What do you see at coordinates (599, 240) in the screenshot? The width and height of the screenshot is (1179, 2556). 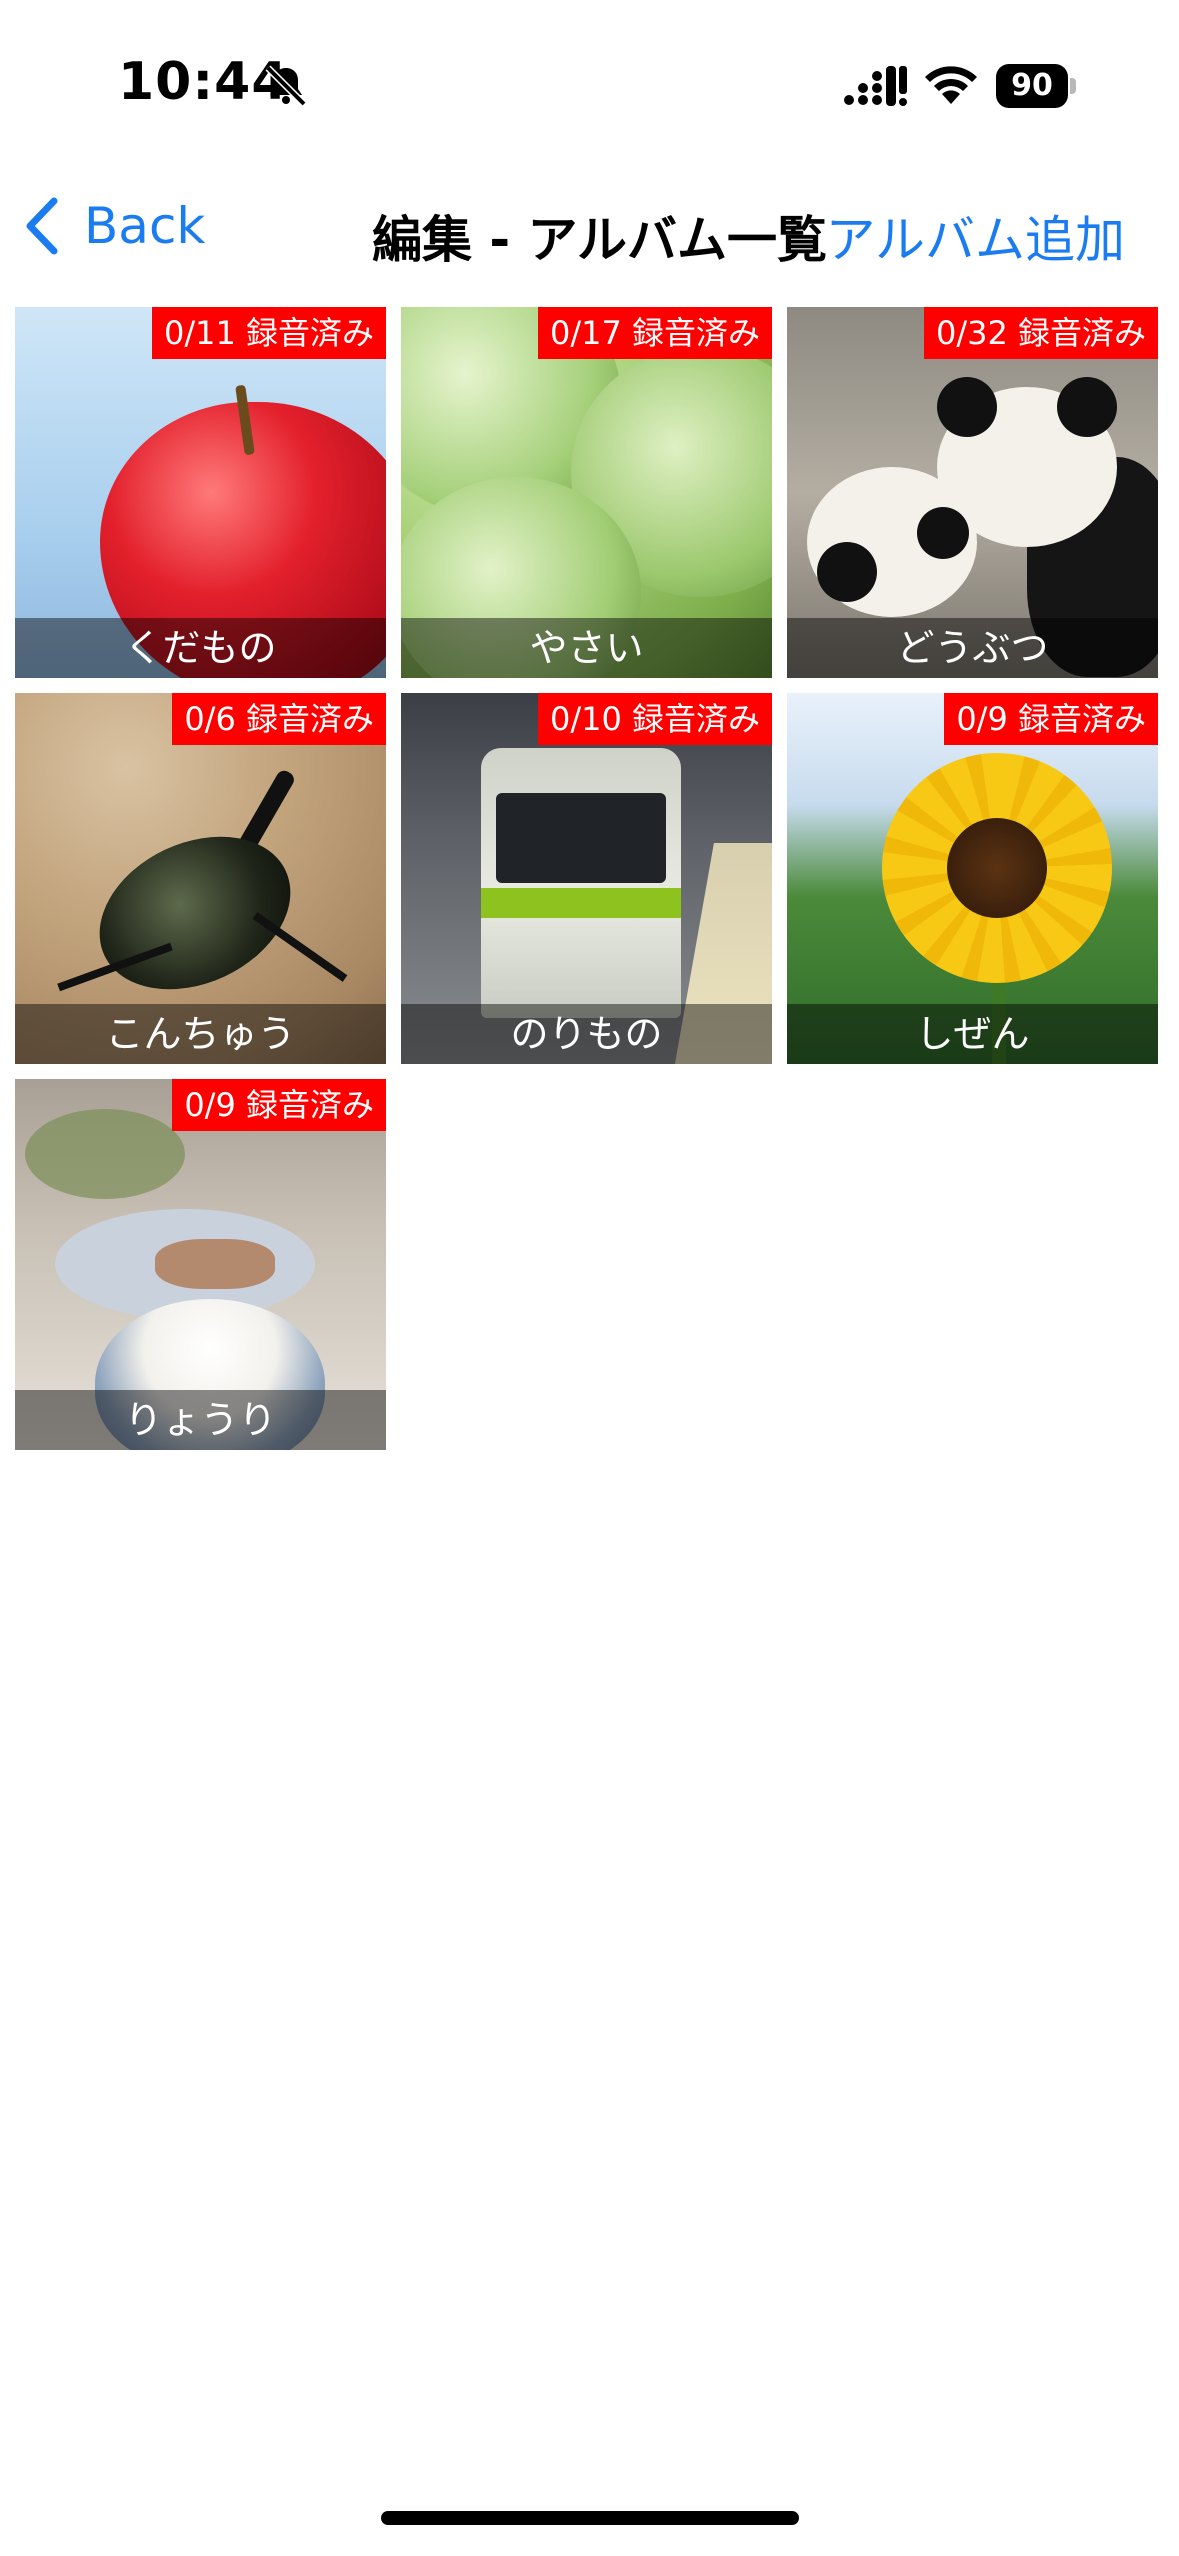 I see `page-title-text: 編集 - アルバム一覧` at bounding box center [599, 240].